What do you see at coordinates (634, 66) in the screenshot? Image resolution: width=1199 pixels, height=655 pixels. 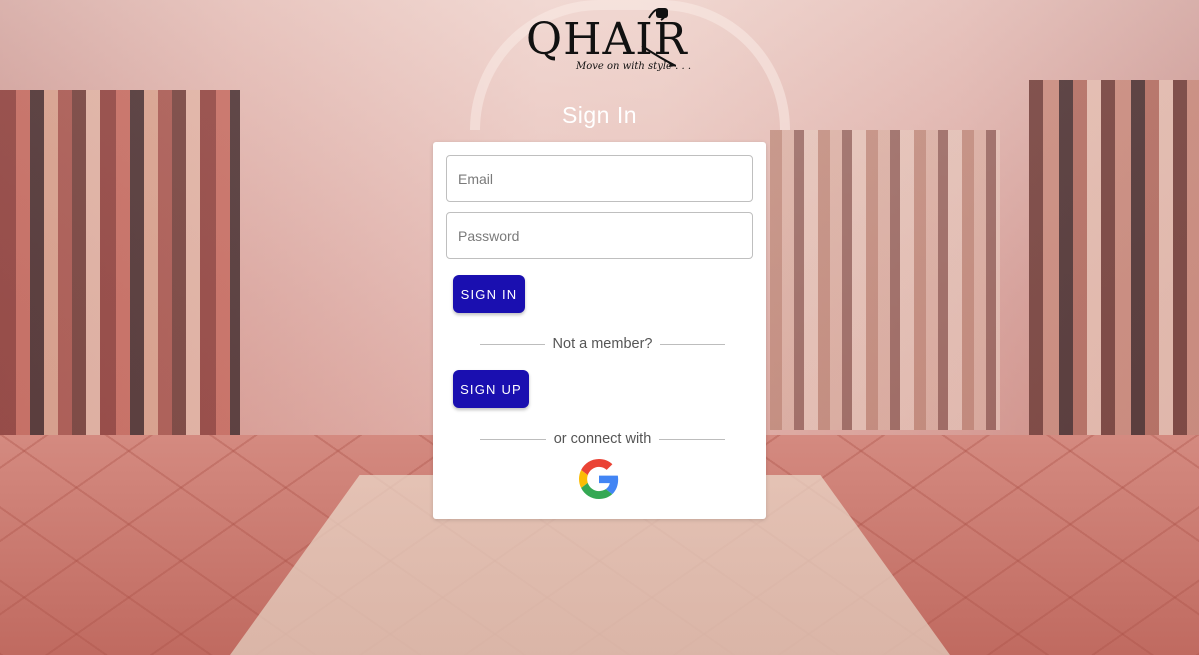 I see `logo-tagline: Move on with style . . .` at bounding box center [634, 66].